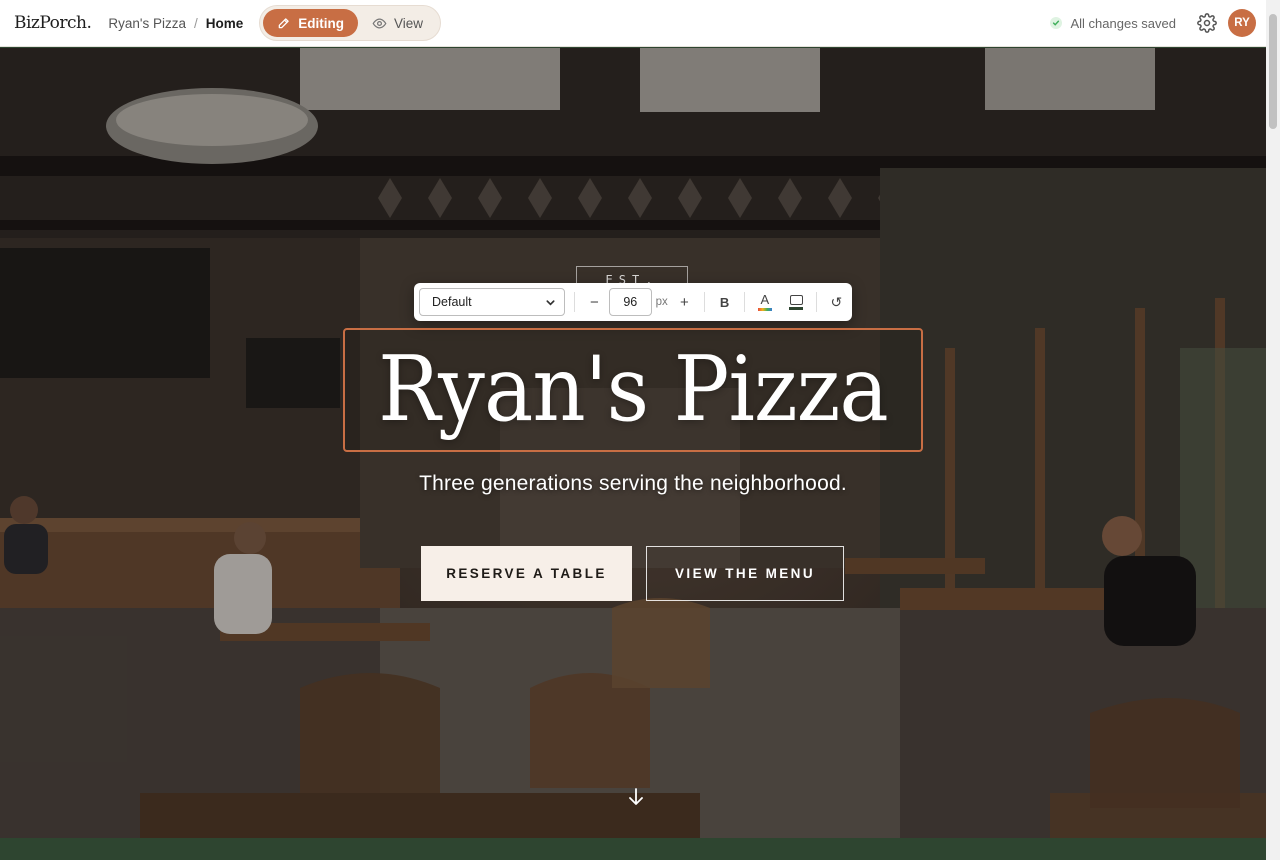 The width and height of the screenshot is (1280, 860). I want to click on save-status-text: All changes saved, so click(1123, 23).